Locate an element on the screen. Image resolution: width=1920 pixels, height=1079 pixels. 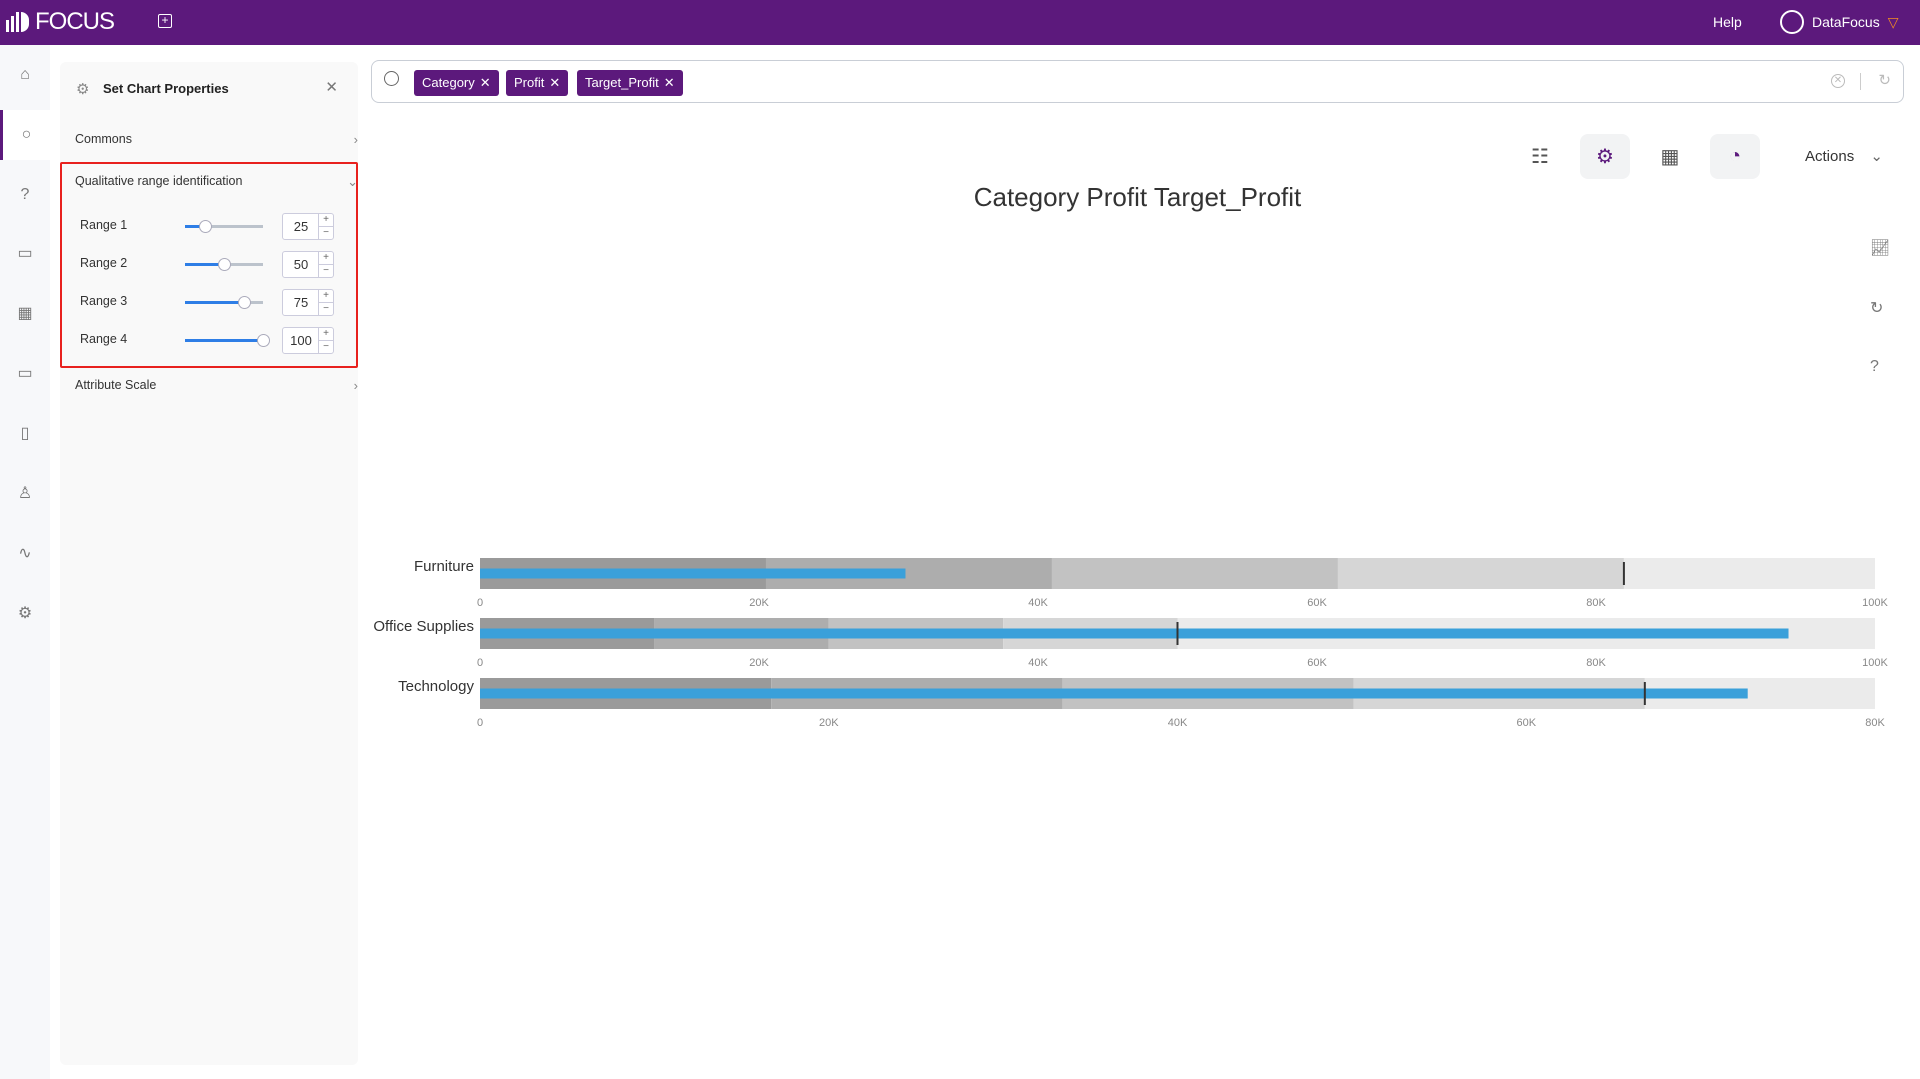
category-label: Furniture is located at coordinates (444, 566).